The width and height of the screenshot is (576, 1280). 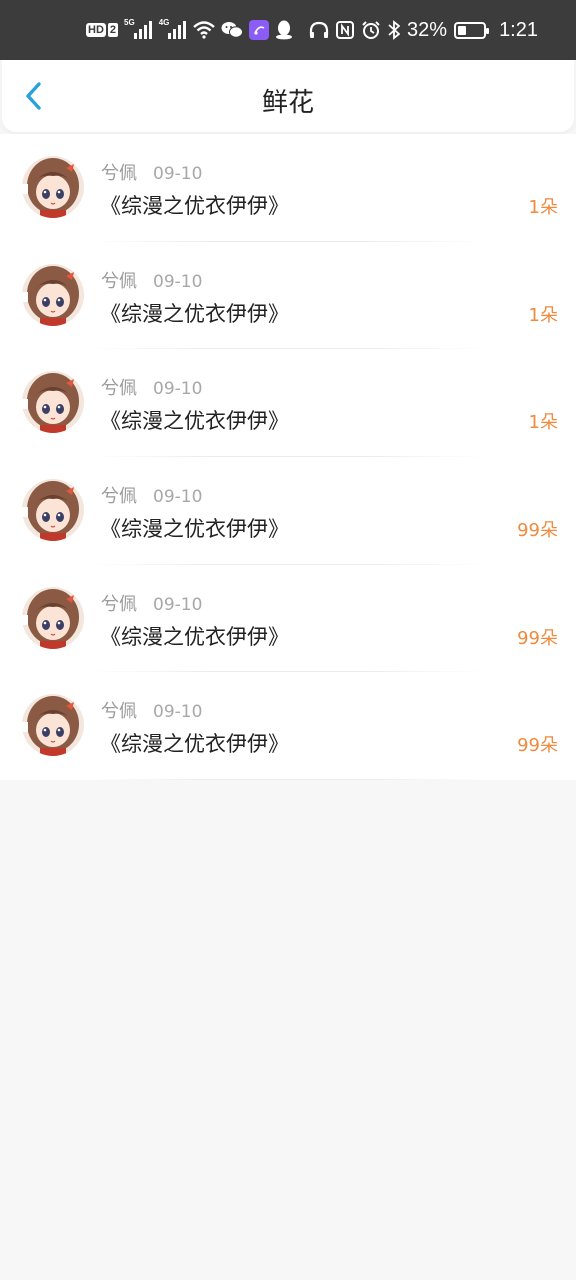 What do you see at coordinates (427, 29) in the screenshot?
I see `battery-percent: 32%` at bounding box center [427, 29].